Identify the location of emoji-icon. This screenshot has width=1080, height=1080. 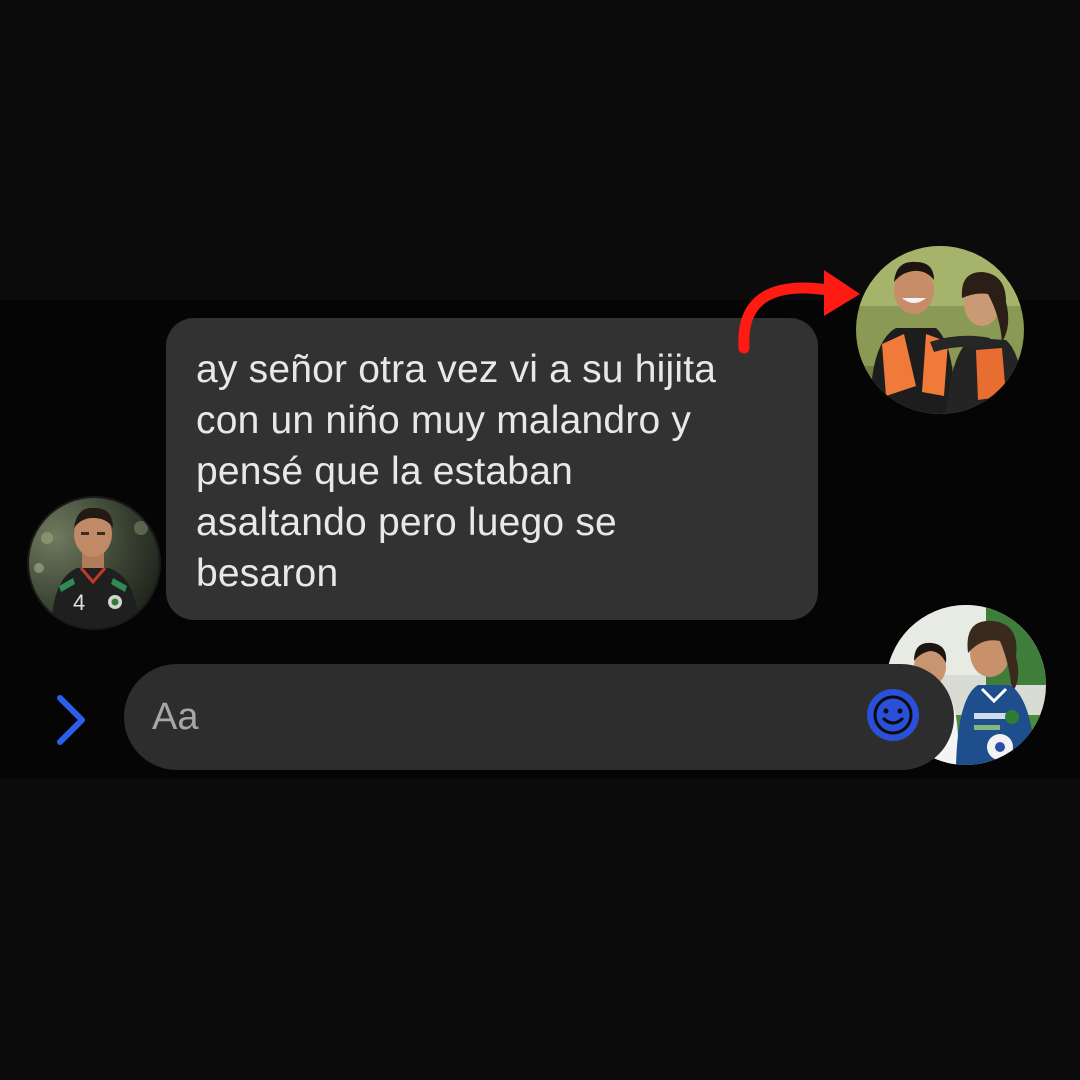
(893, 715).